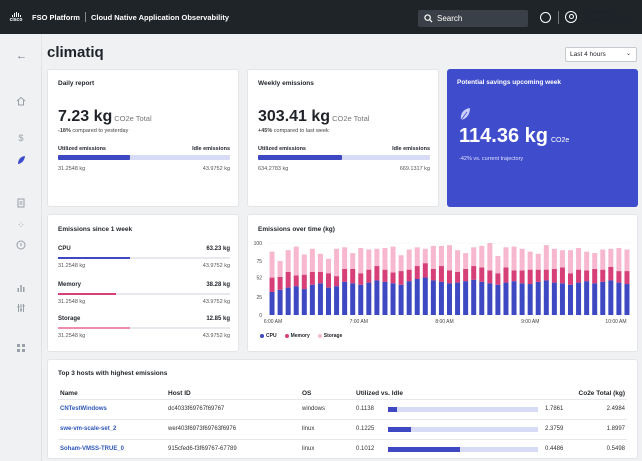 Image resolution: width=642 pixels, height=461 pixels. I want to click on column-header-name: Name, so click(69, 393).